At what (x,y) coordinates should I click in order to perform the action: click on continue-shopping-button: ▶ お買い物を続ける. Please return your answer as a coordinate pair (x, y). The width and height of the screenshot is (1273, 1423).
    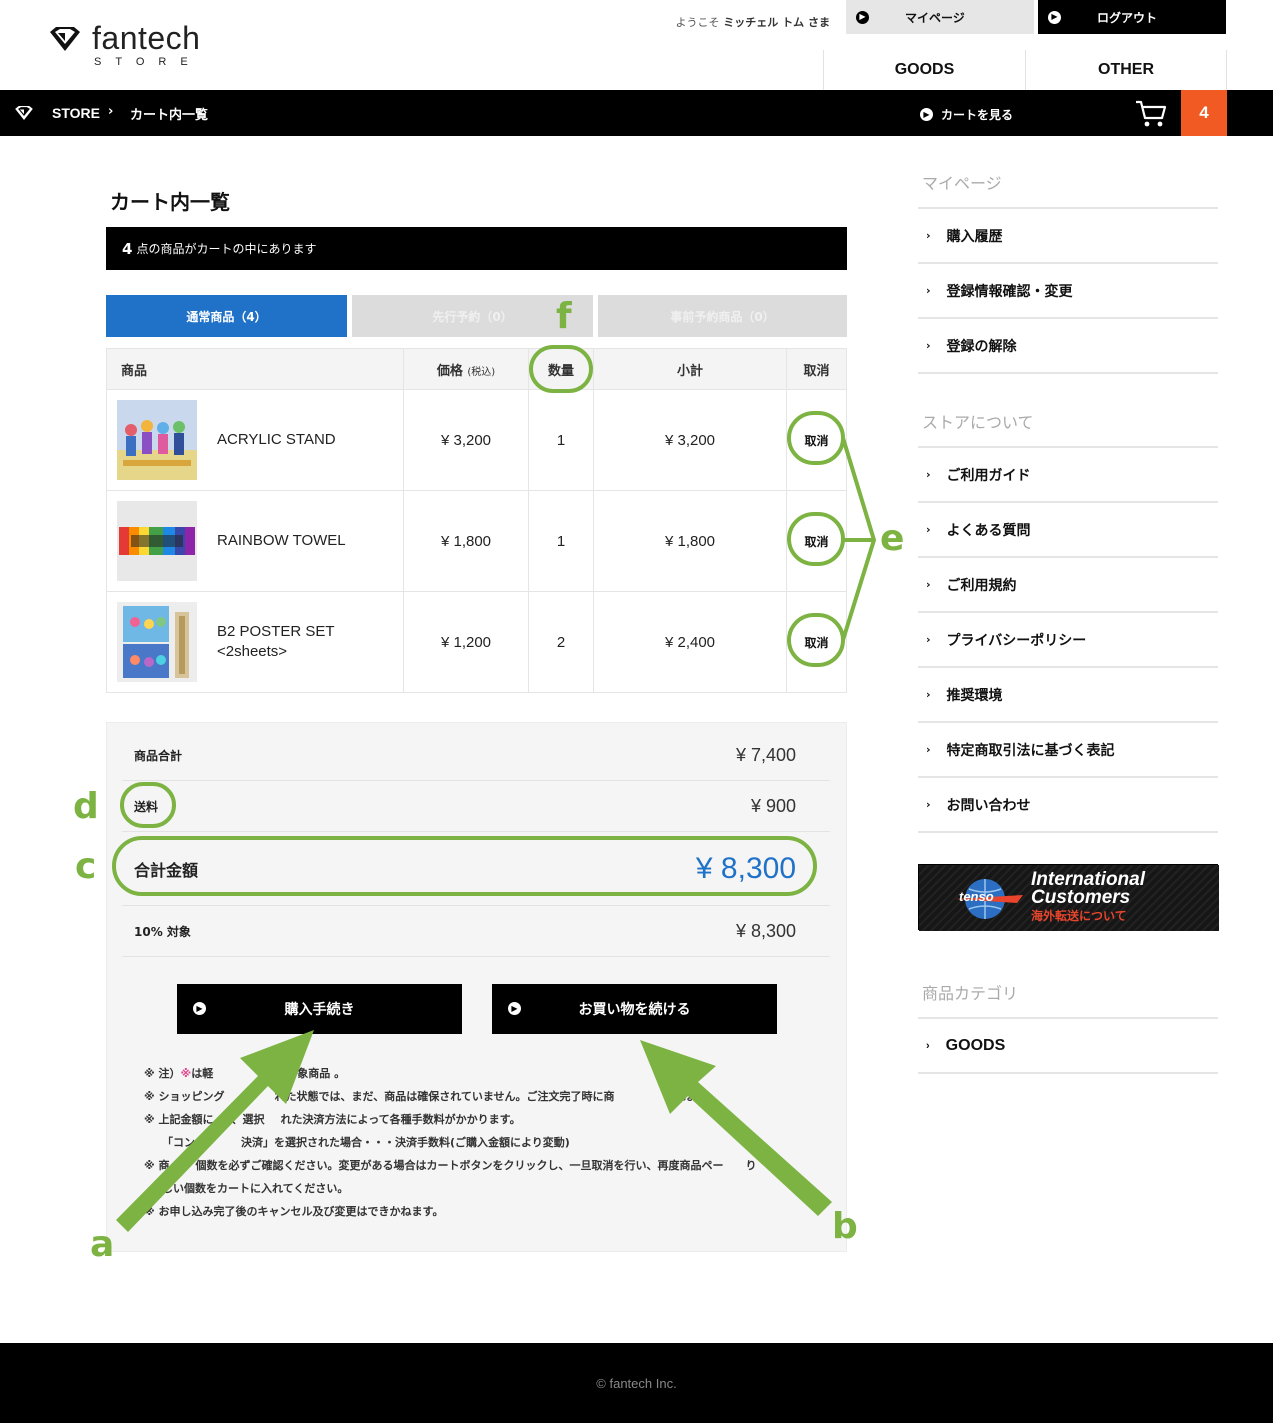
    Looking at the image, I should click on (634, 1009).